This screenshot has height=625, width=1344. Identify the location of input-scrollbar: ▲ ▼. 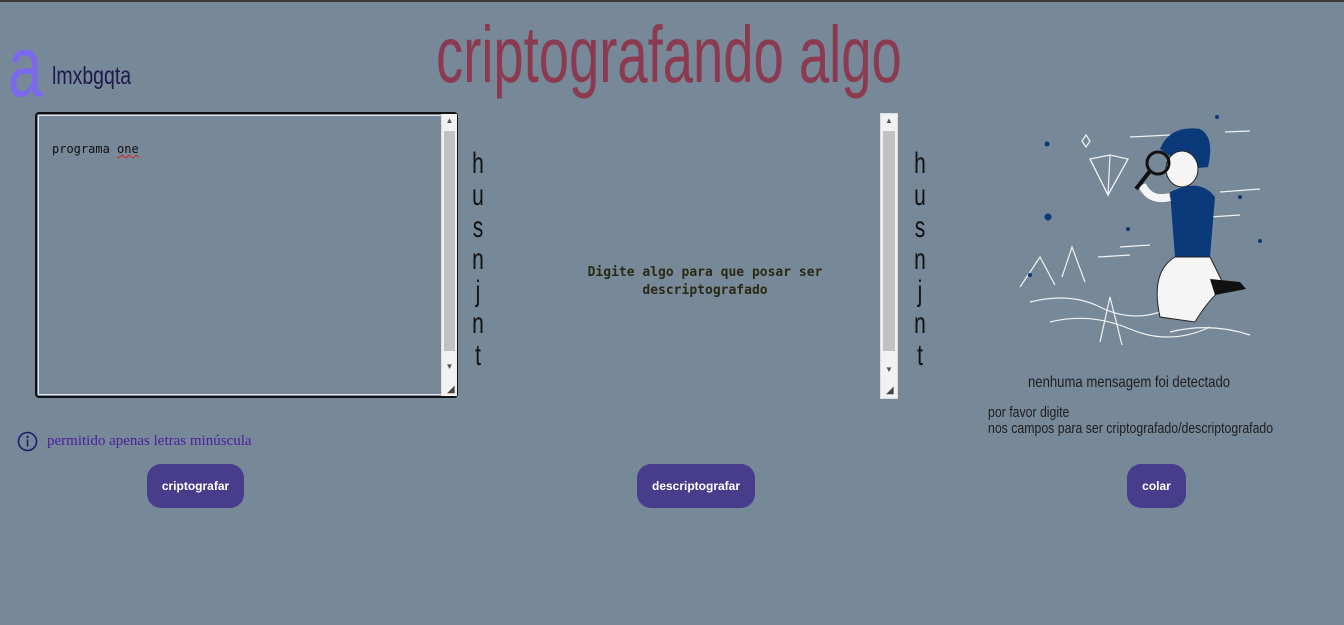
(449, 255).